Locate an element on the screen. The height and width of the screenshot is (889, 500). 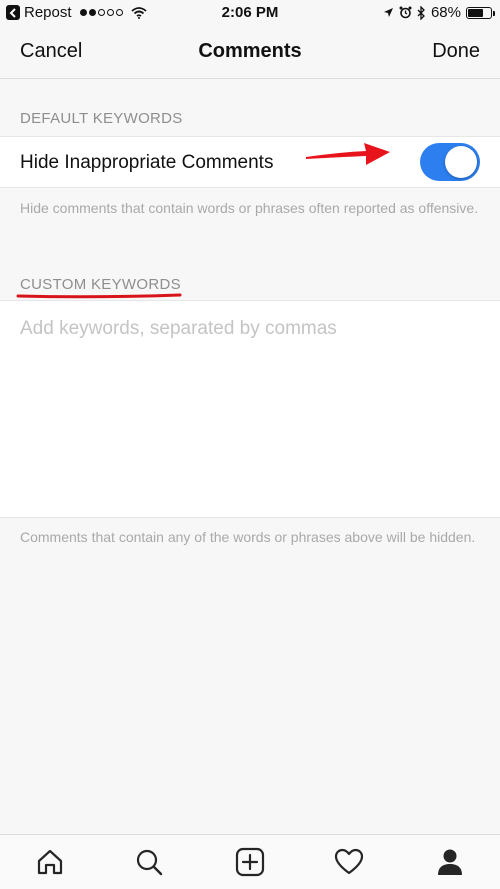
toggle-knob is located at coordinates (461, 162).